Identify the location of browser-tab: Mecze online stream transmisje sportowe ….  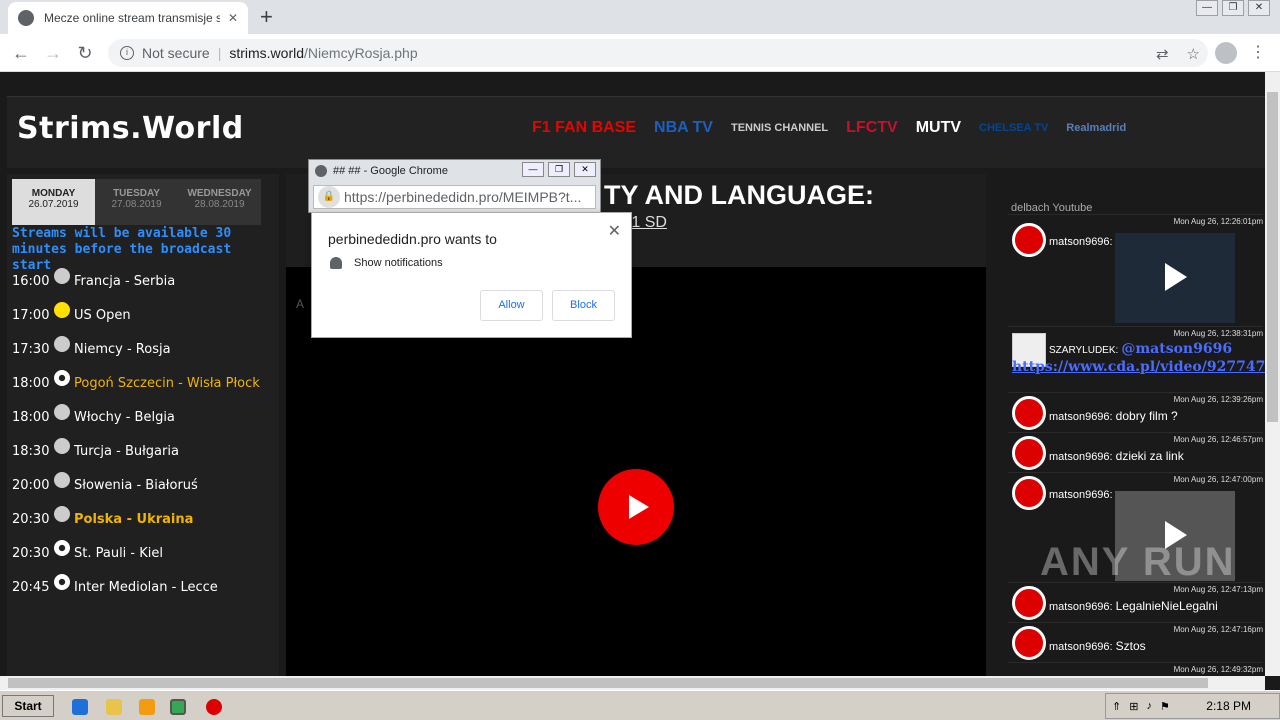
(128, 18).